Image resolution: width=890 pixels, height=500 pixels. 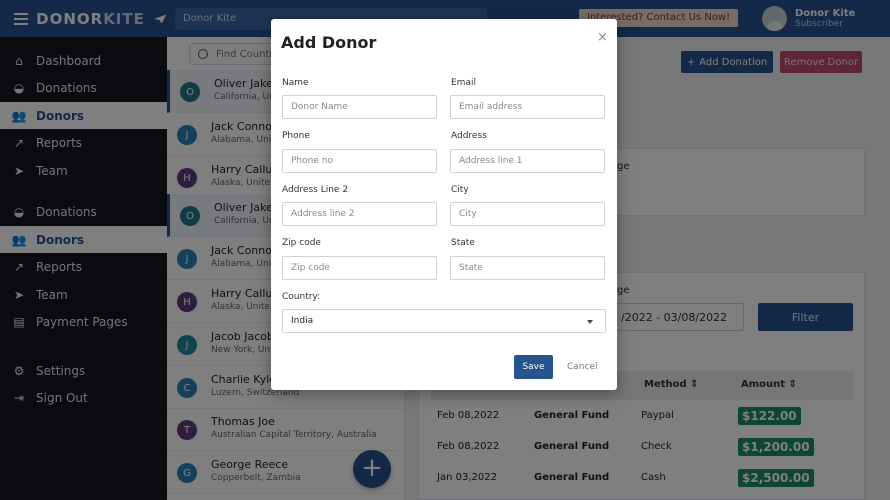 I want to click on email-field: Email address, so click(x=527, y=107).